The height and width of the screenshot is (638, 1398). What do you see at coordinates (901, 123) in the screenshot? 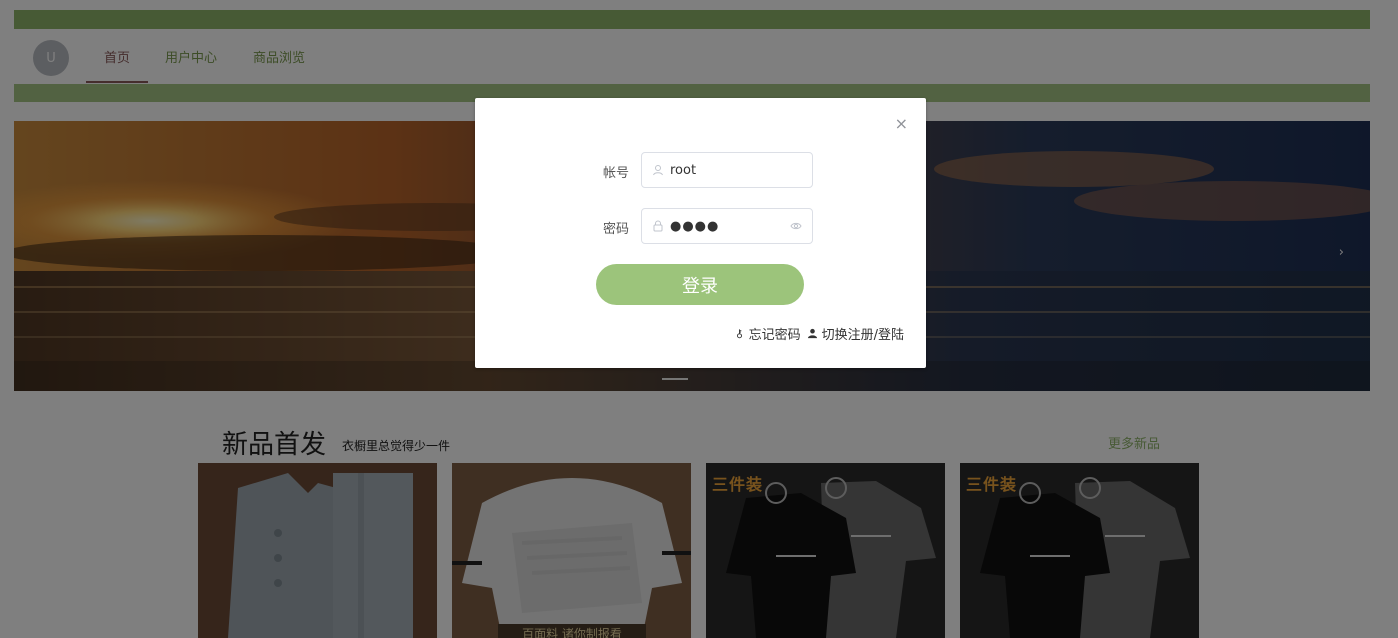
I see `close-icon: ×` at bounding box center [901, 123].